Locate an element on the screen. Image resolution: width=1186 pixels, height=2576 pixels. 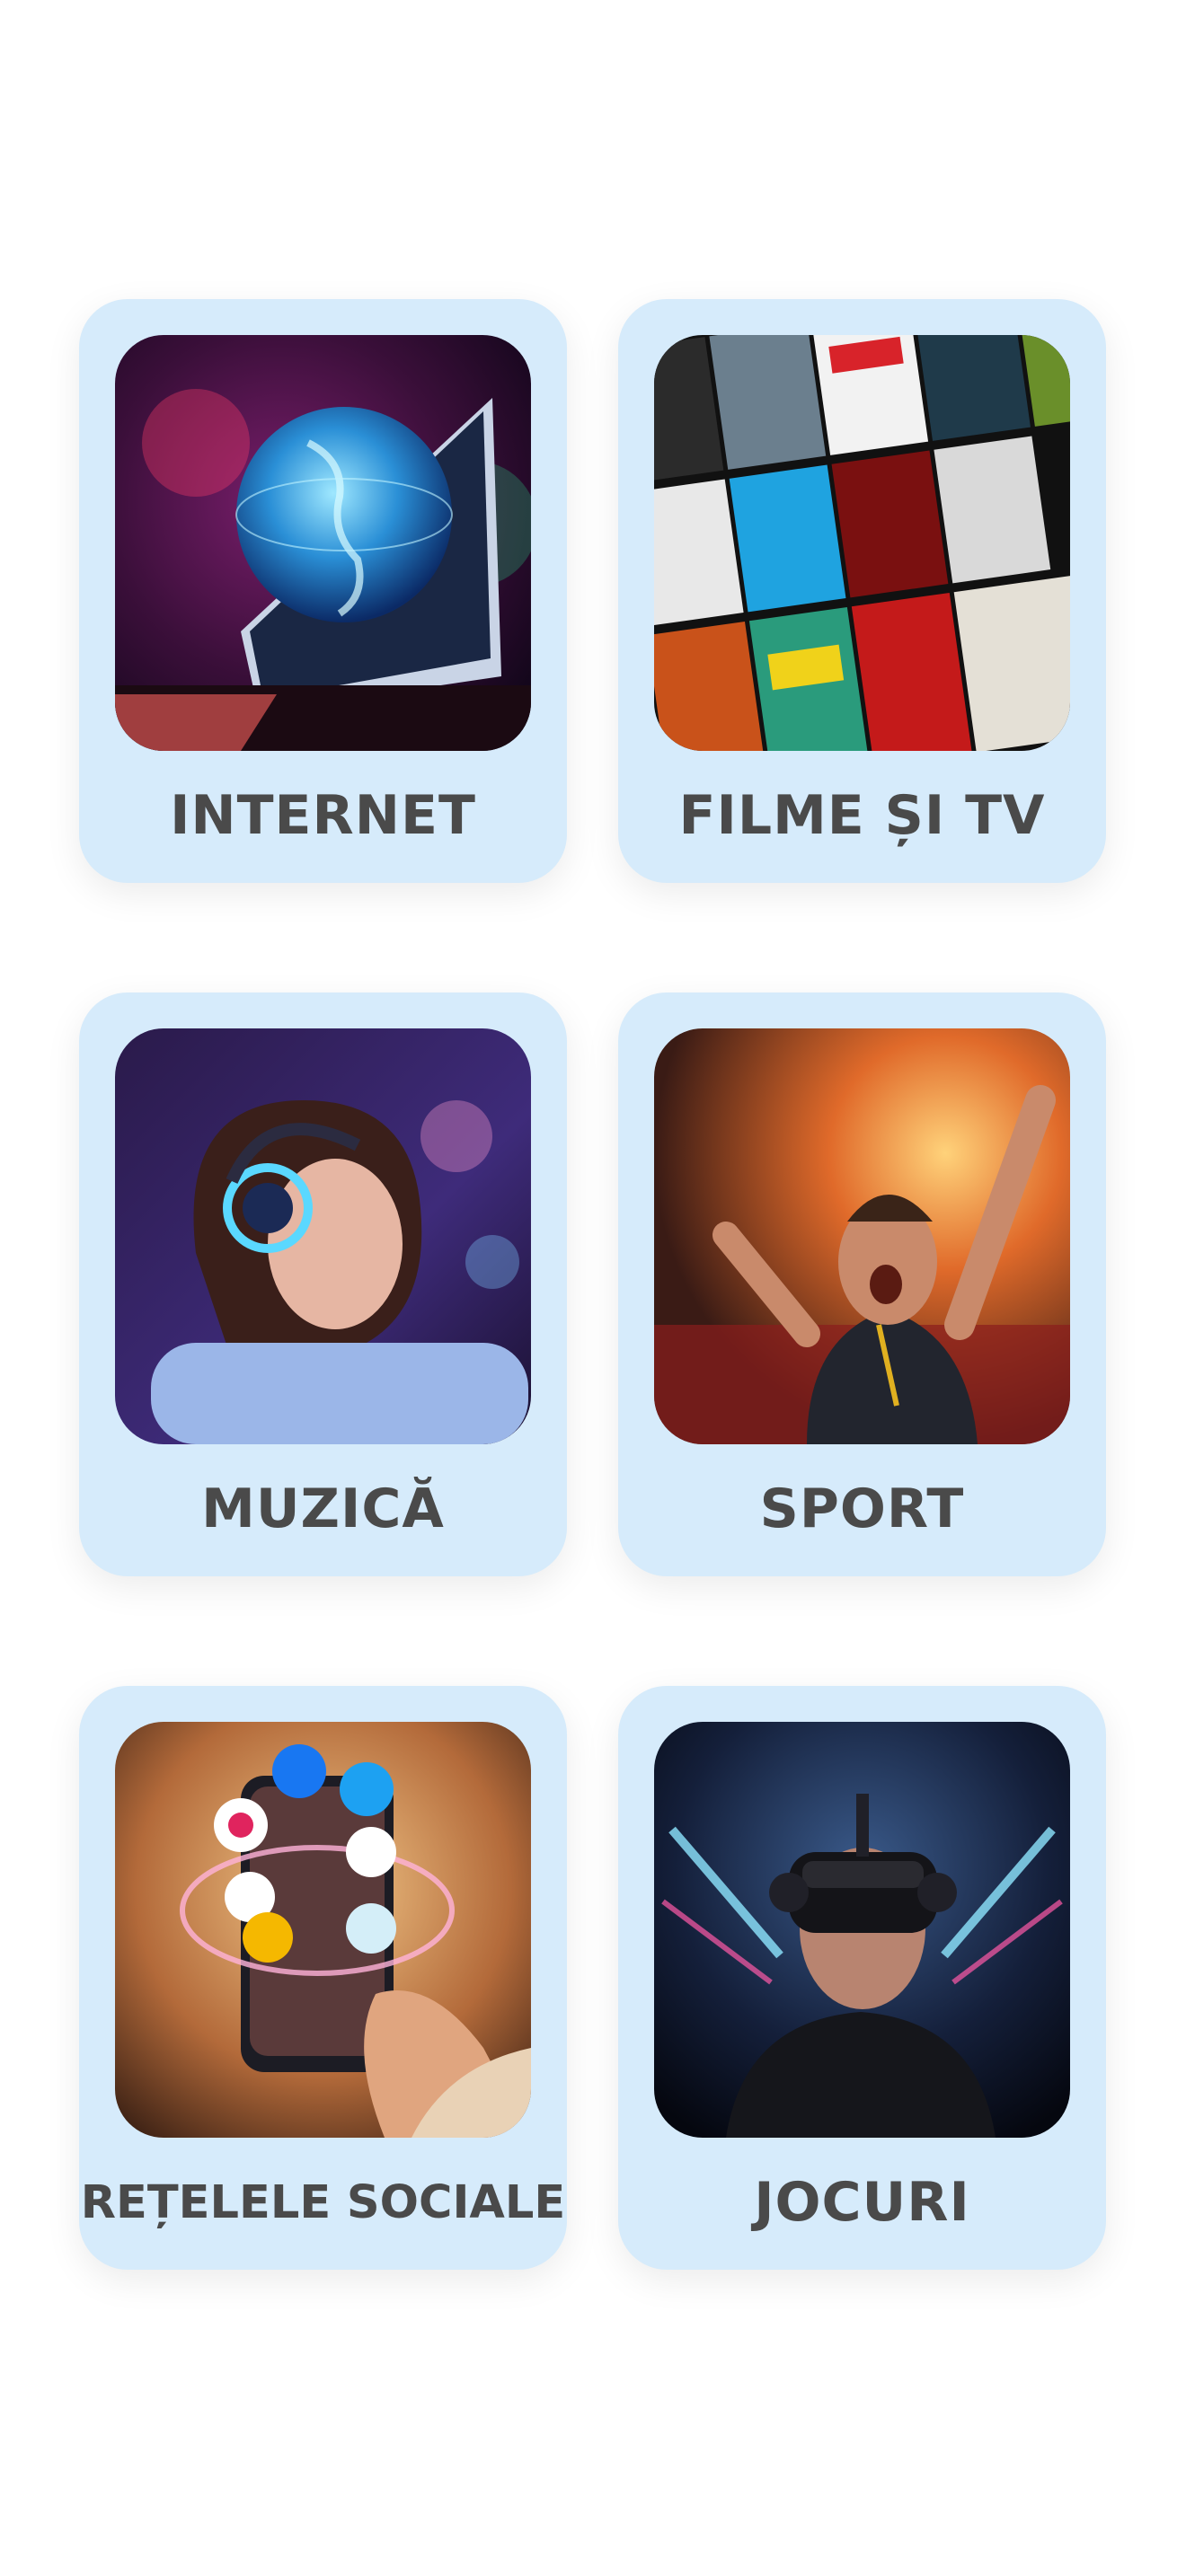
category-label: FILME ȘI TV is located at coordinates (862, 815).